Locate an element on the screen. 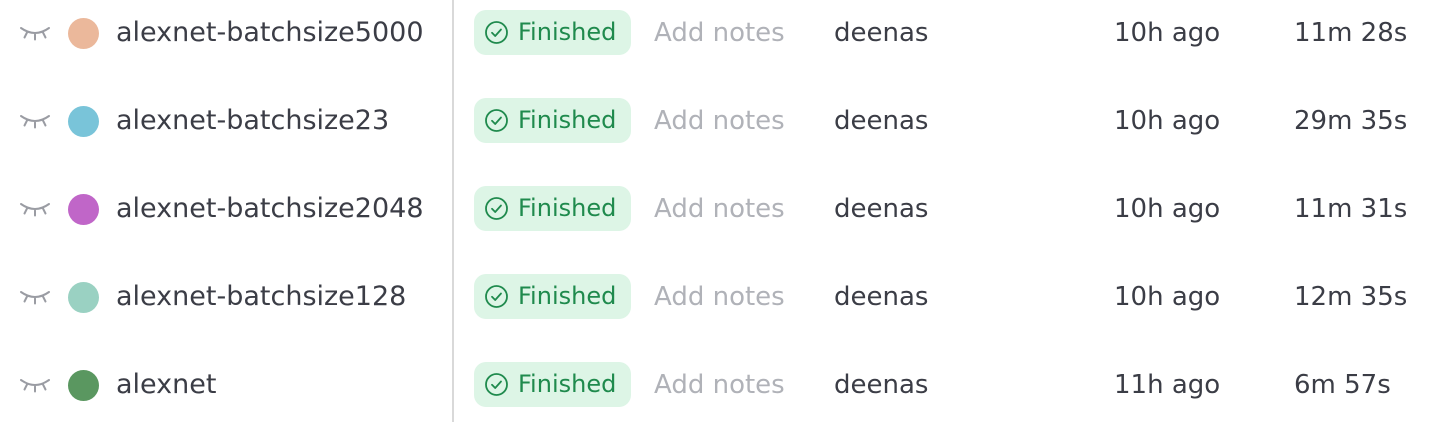 This screenshot has height=440, width=1446. runtime: 29m 35s is located at coordinates (1351, 121).